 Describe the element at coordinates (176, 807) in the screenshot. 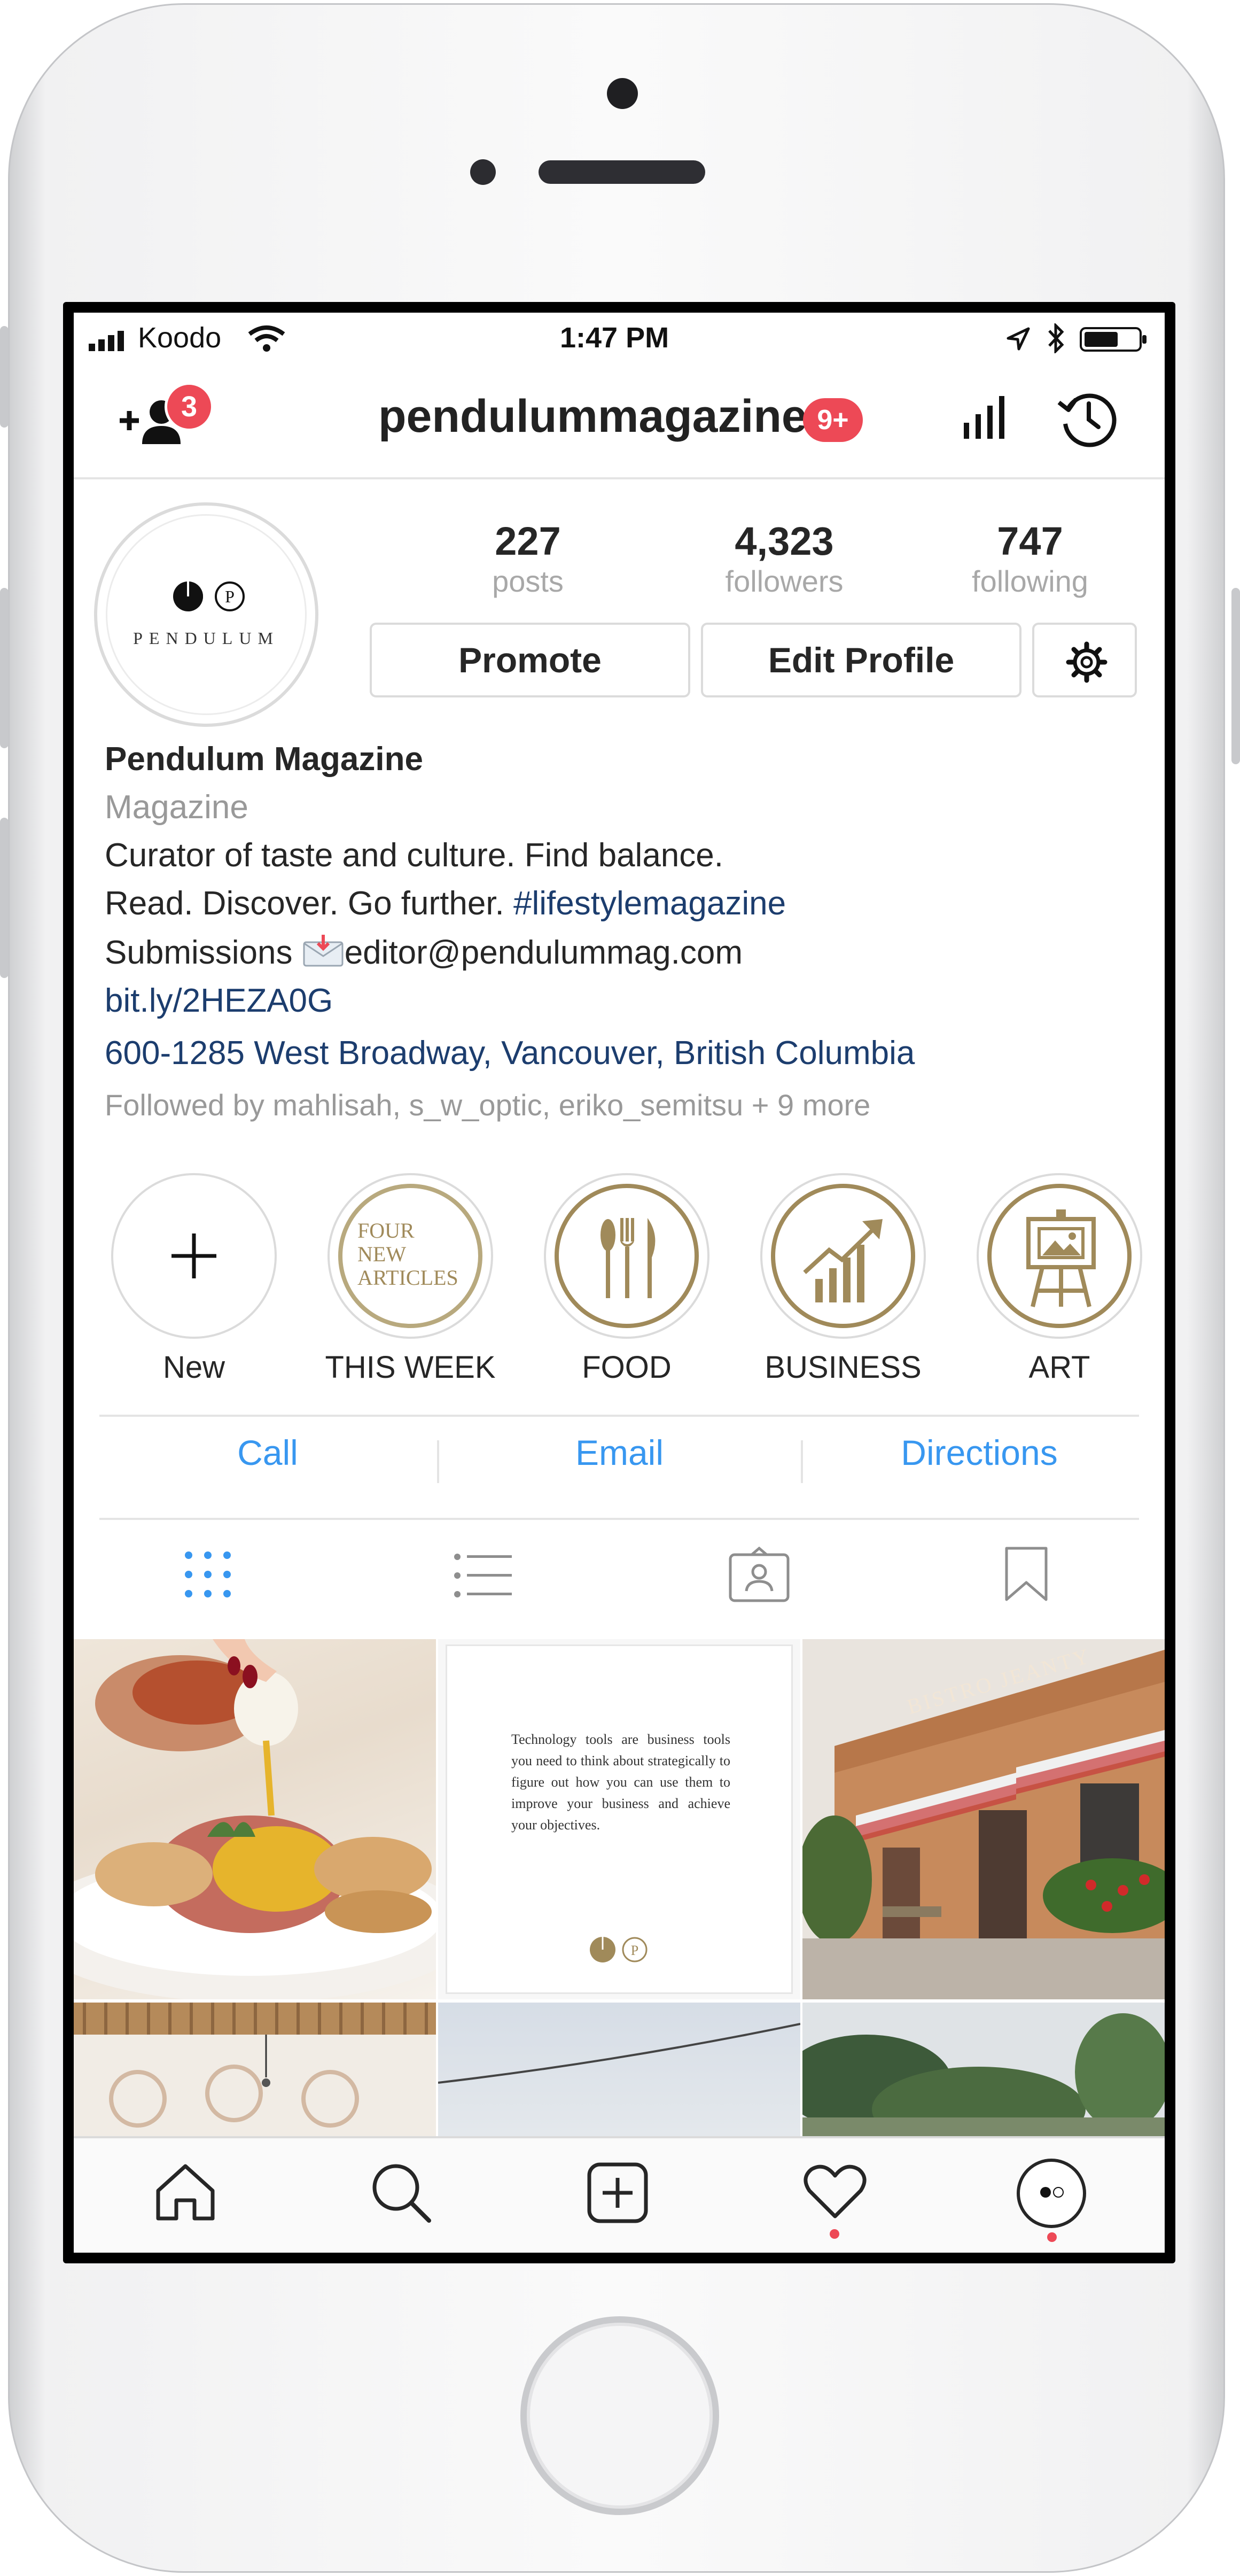

I see `profile-category: Magazine` at that location.